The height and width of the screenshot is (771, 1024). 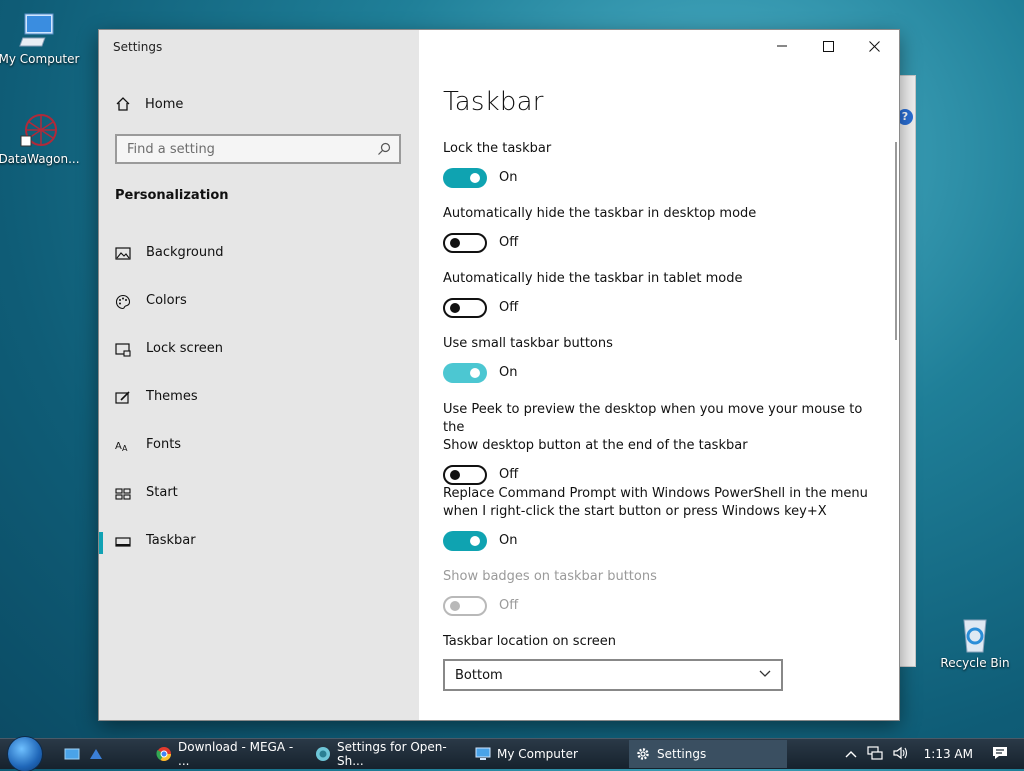 I want to click on lock-screen-icon, so click(x=123, y=350).